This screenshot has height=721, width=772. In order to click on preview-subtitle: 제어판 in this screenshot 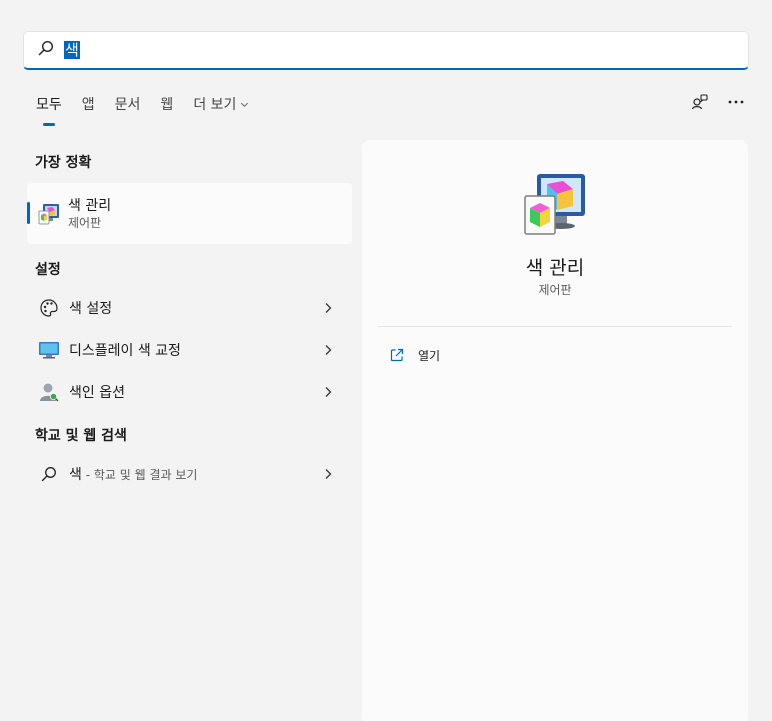, I will do `click(555, 290)`.